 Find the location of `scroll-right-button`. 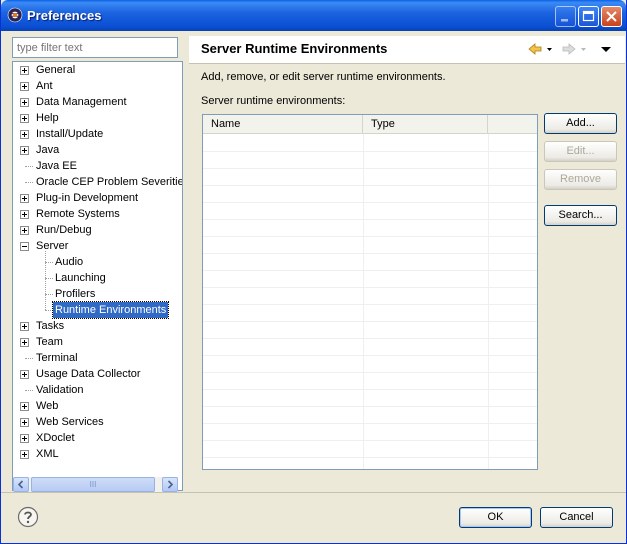

scroll-right-button is located at coordinates (170, 484).